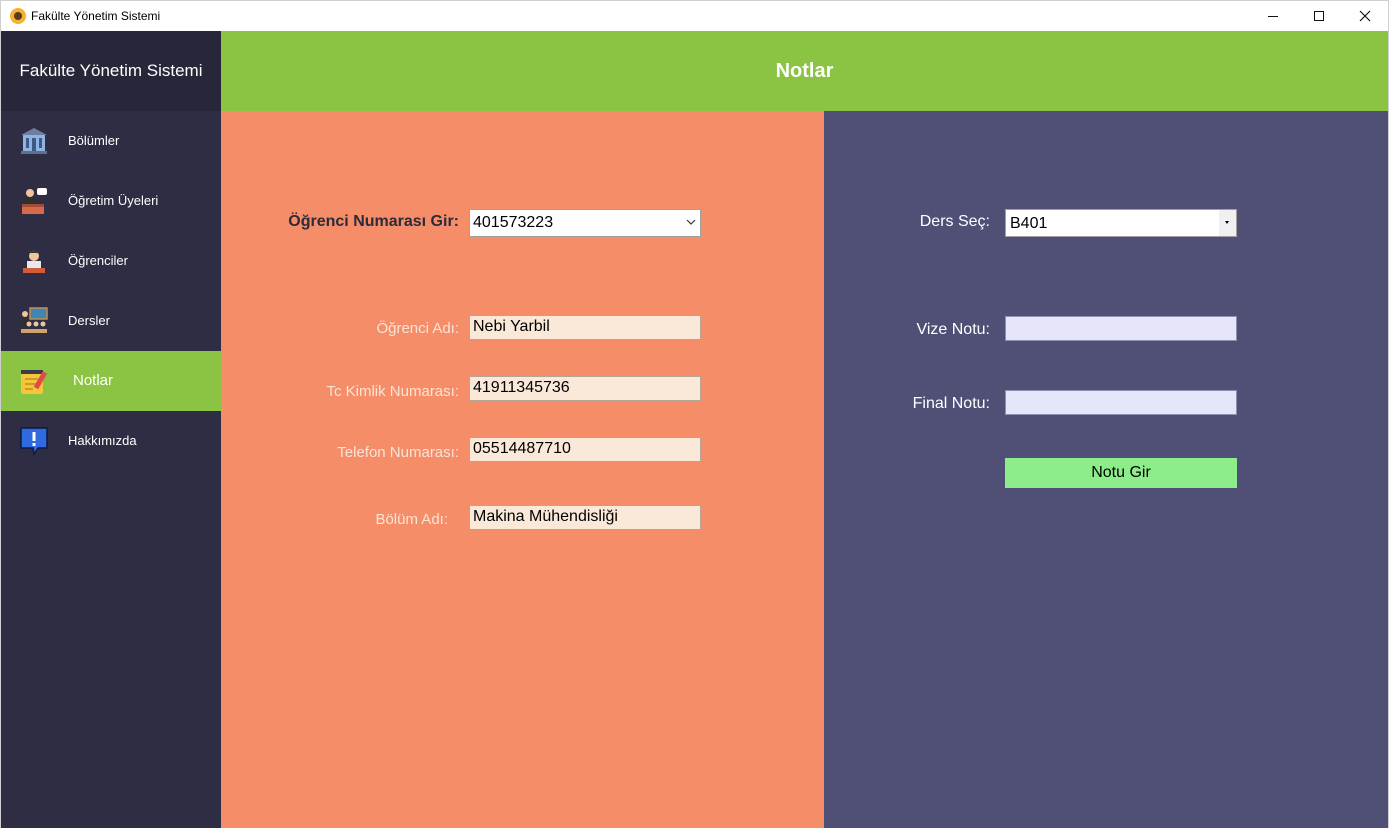 The height and width of the screenshot is (828, 1389). What do you see at coordinates (34, 441) in the screenshot?
I see `info-message-icon` at bounding box center [34, 441].